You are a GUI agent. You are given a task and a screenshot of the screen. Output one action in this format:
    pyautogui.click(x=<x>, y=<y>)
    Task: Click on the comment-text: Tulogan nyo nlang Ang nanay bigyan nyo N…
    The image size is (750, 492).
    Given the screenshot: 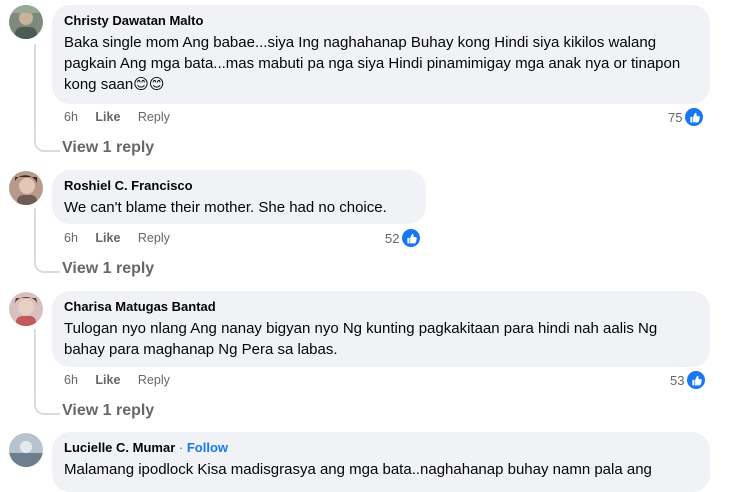 What is the action you would take?
    pyautogui.click(x=361, y=339)
    